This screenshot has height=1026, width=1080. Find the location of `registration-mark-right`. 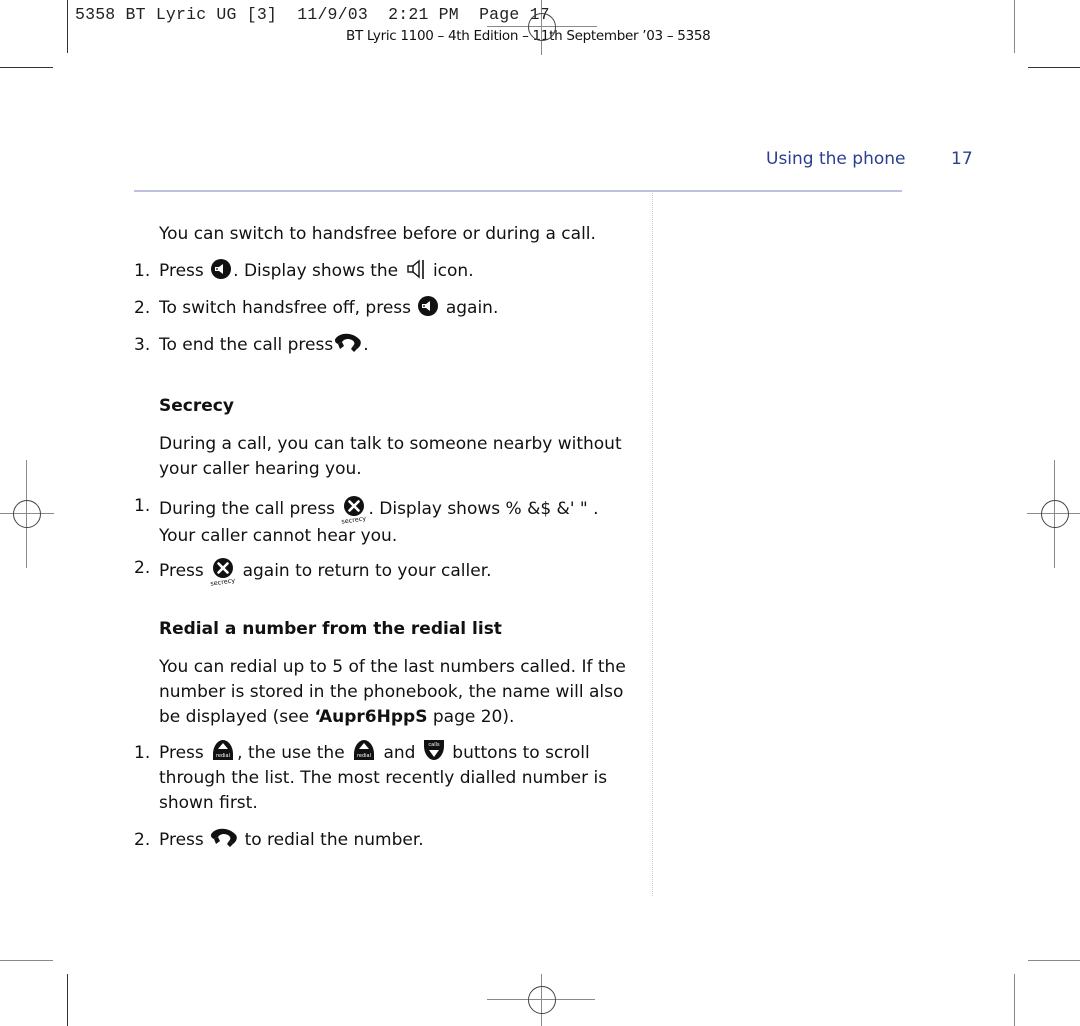

registration-mark-right is located at coordinates (1053, 514).